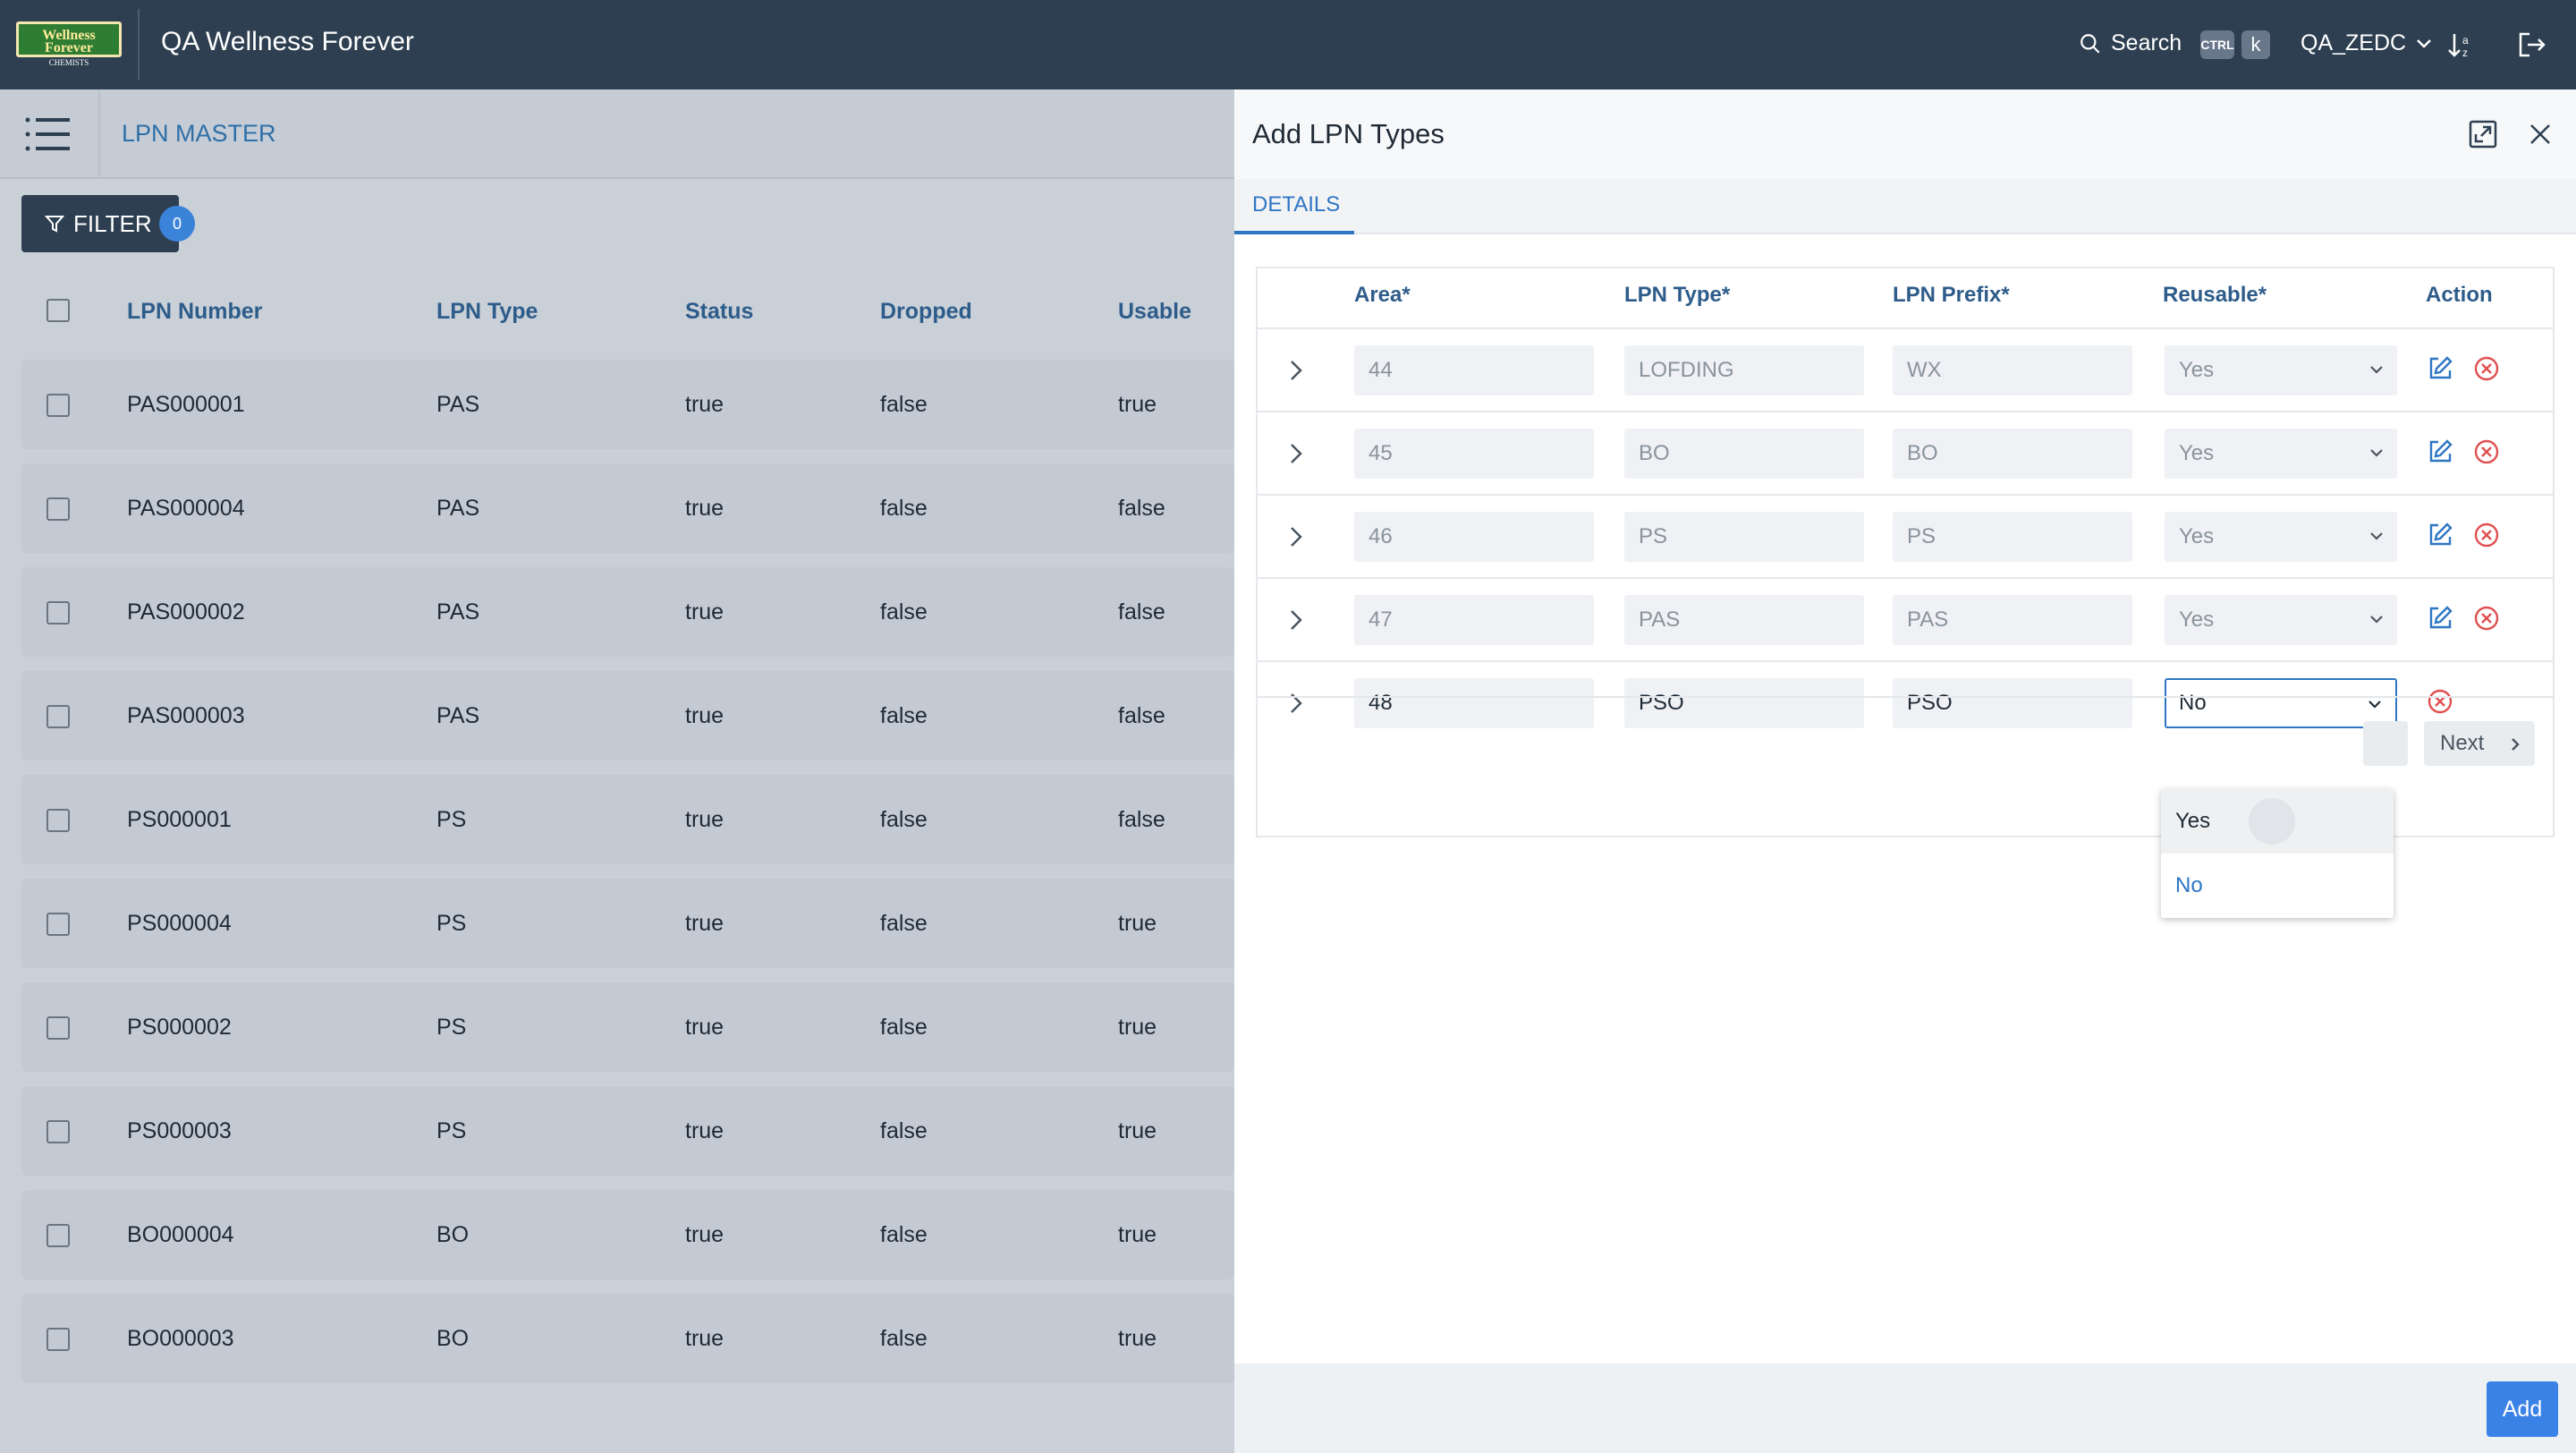  I want to click on dropdown-option-no: No, so click(2277, 886).